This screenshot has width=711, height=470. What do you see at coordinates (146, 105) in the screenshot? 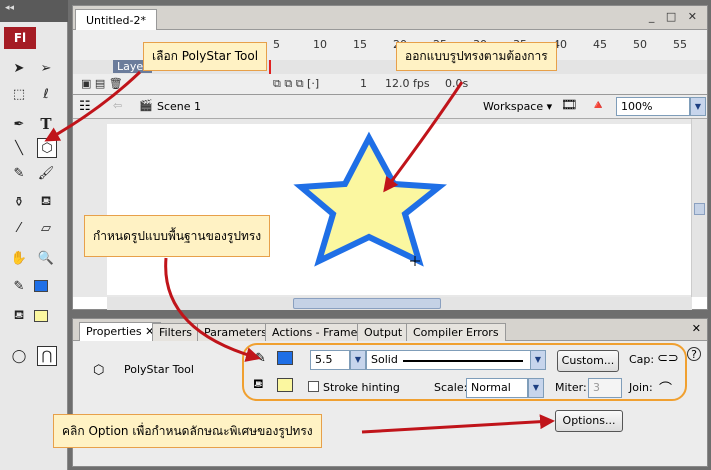
I see `scene-icon: 🎬` at bounding box center [146, 105].